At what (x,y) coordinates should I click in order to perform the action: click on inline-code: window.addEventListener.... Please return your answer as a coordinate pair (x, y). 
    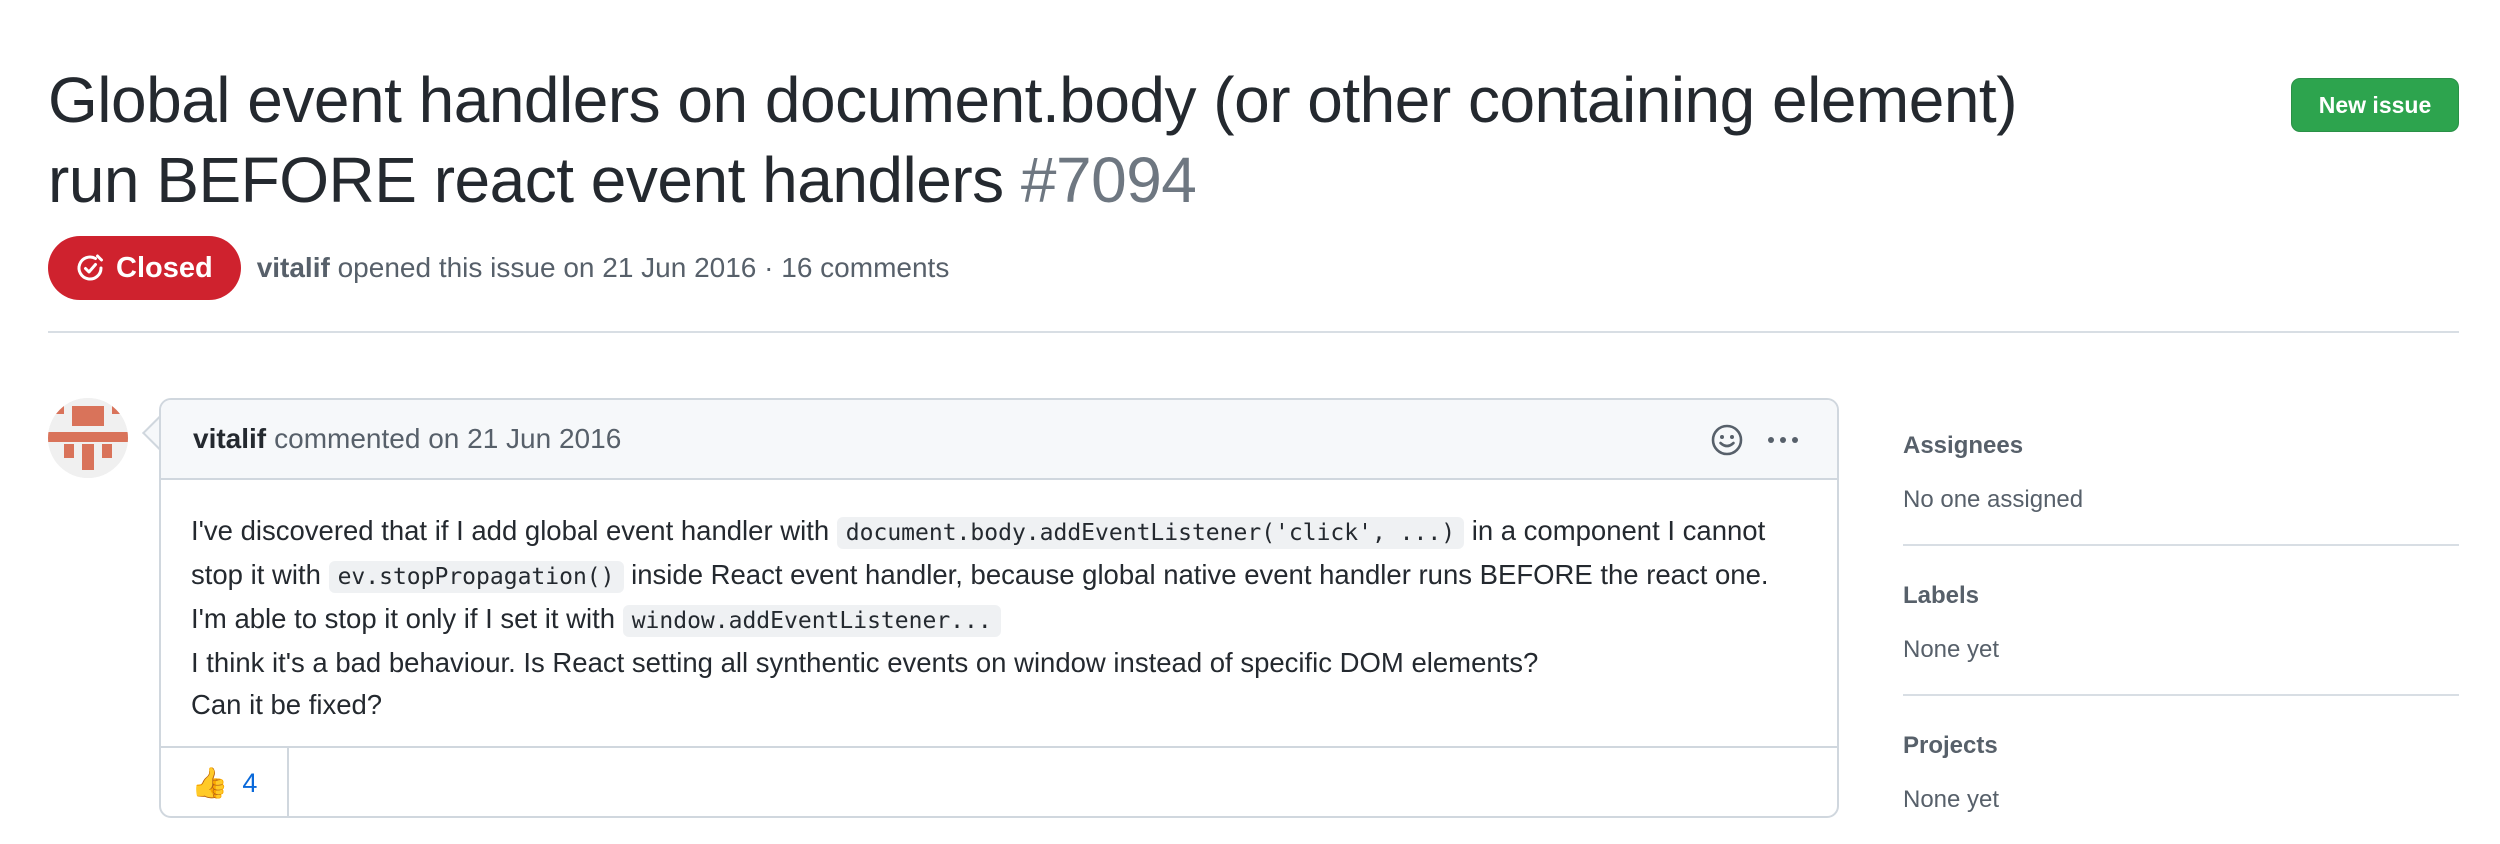
    Looking at the image, I should click on (811, 621).